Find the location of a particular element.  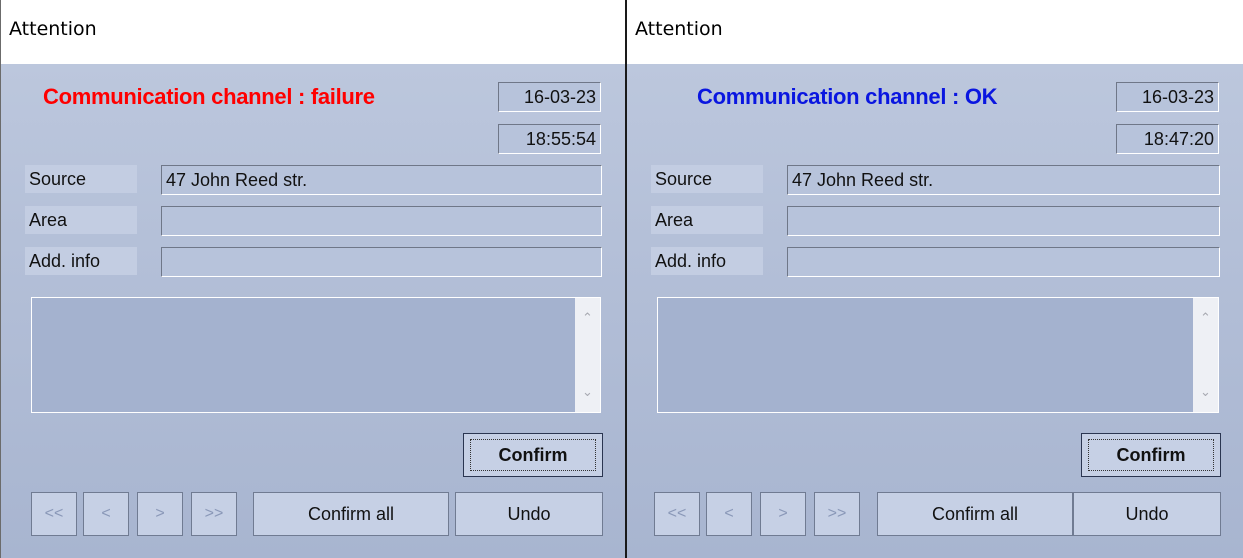

event-headline: Communication channel : OK is located at coordinates (847, 96).